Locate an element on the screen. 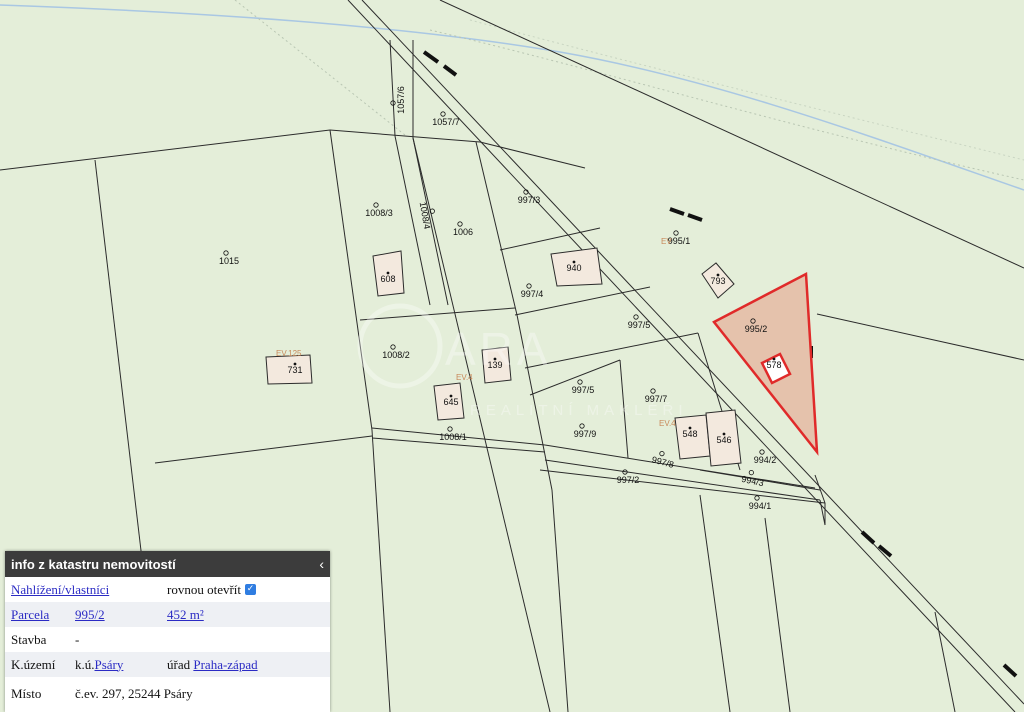  panel-title: info z katastru nemovitostí is located at coordinates (93, 564).